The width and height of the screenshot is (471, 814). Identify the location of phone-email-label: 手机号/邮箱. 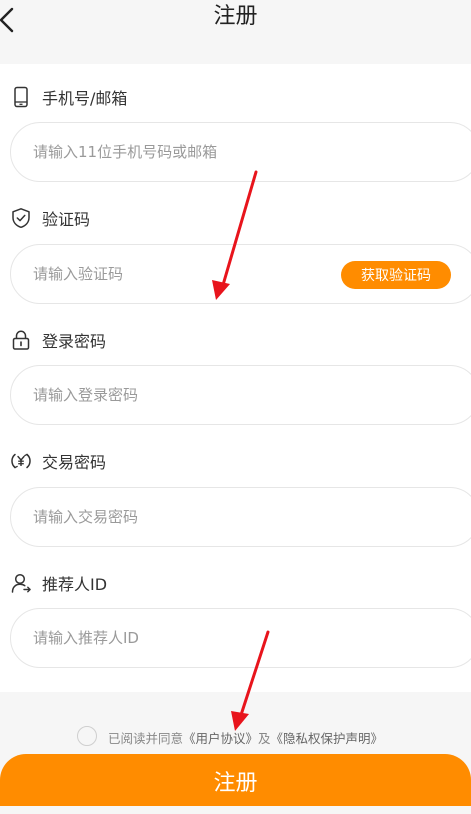
(68, 97).